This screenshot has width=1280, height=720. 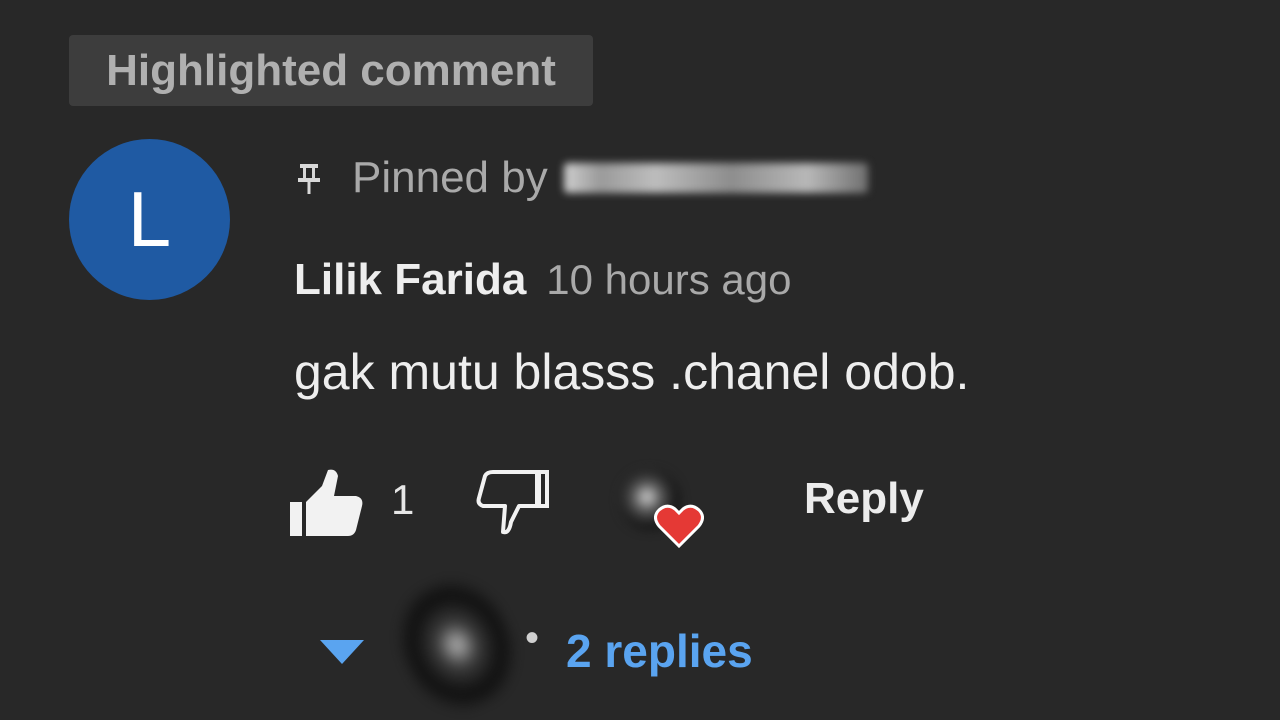 I want to click on dislike-button, so click(x=513, y=504).